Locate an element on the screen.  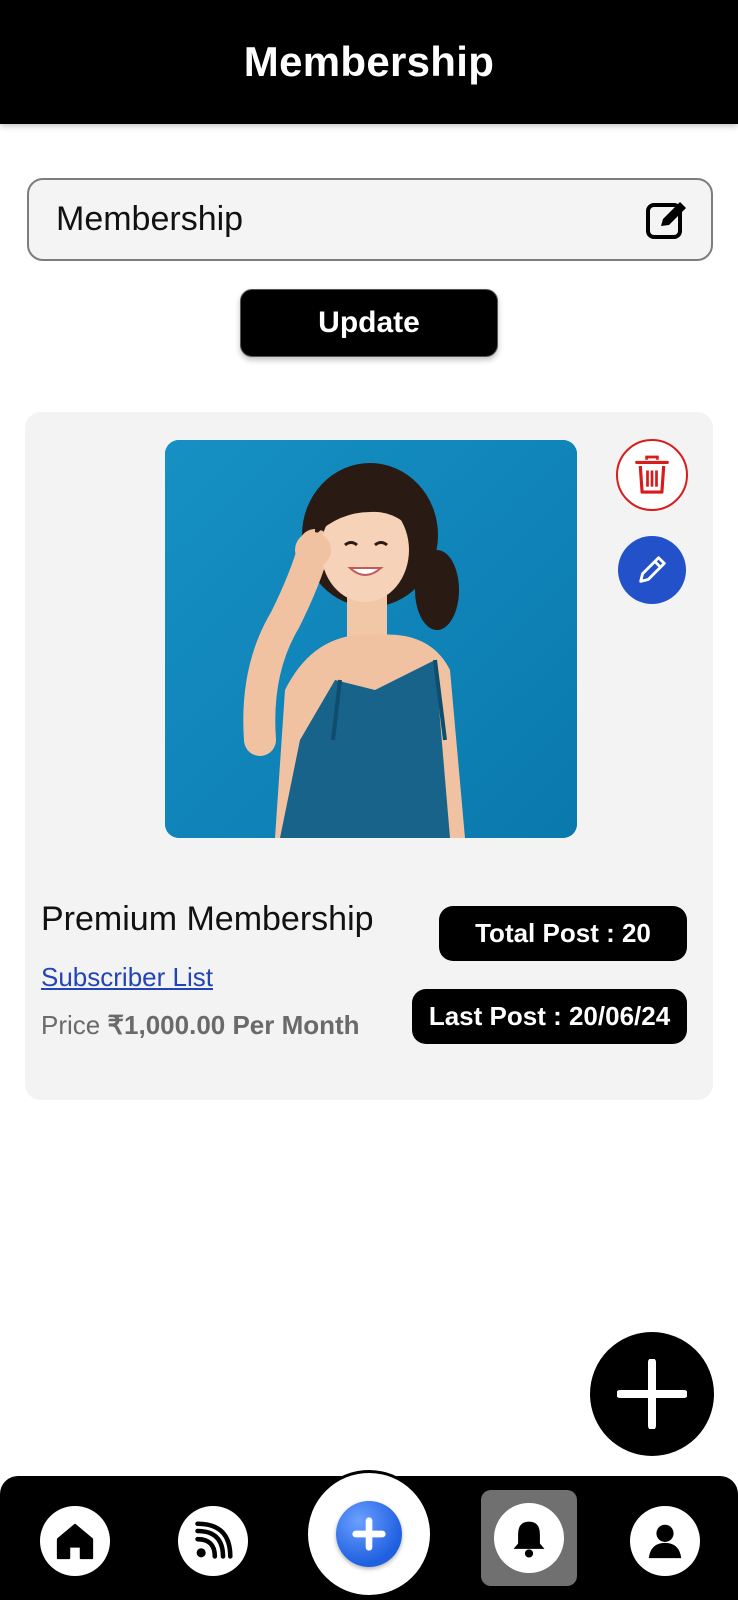
plan-title: Premium Membership is located at coordinates (207, 919).